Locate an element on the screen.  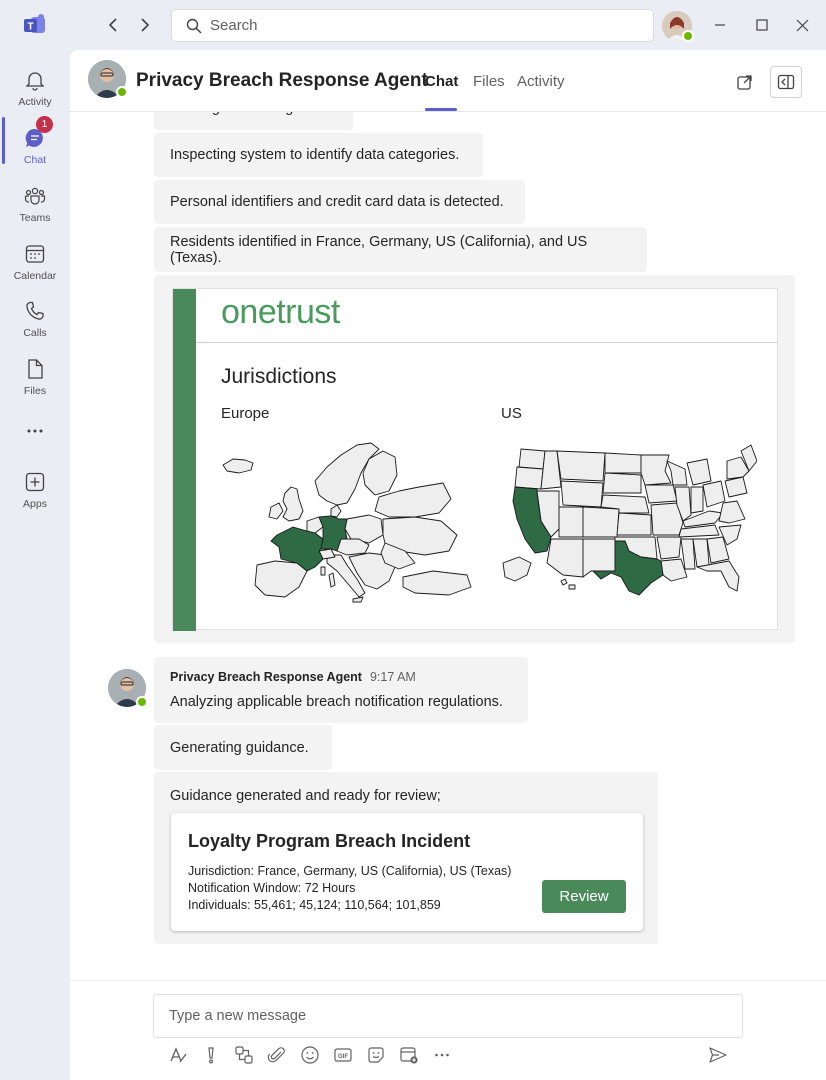
uk-region is located at coordinates (293, 504).